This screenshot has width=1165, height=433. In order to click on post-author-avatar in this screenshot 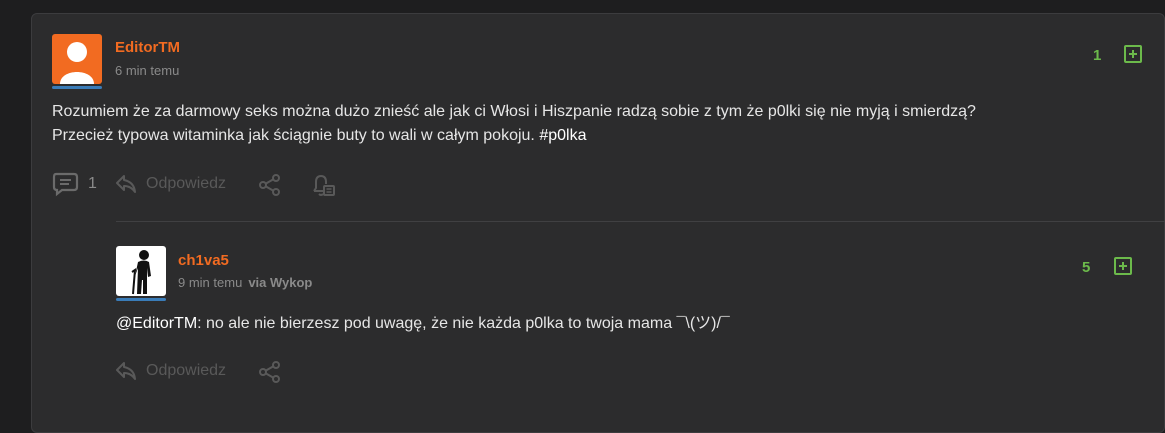, I will do `click(77, 59)`.